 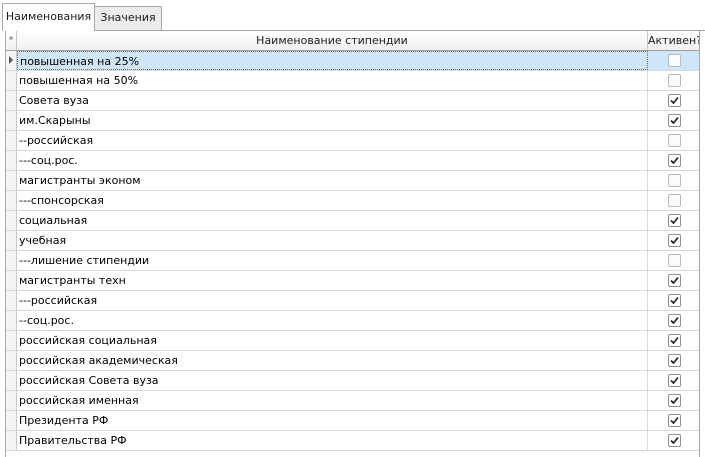 What do you see at coordinates (332, 80) in the screenshot?
I see `scholarship-name-cell: повышенная на 50%` at bounding box center [332, 80].